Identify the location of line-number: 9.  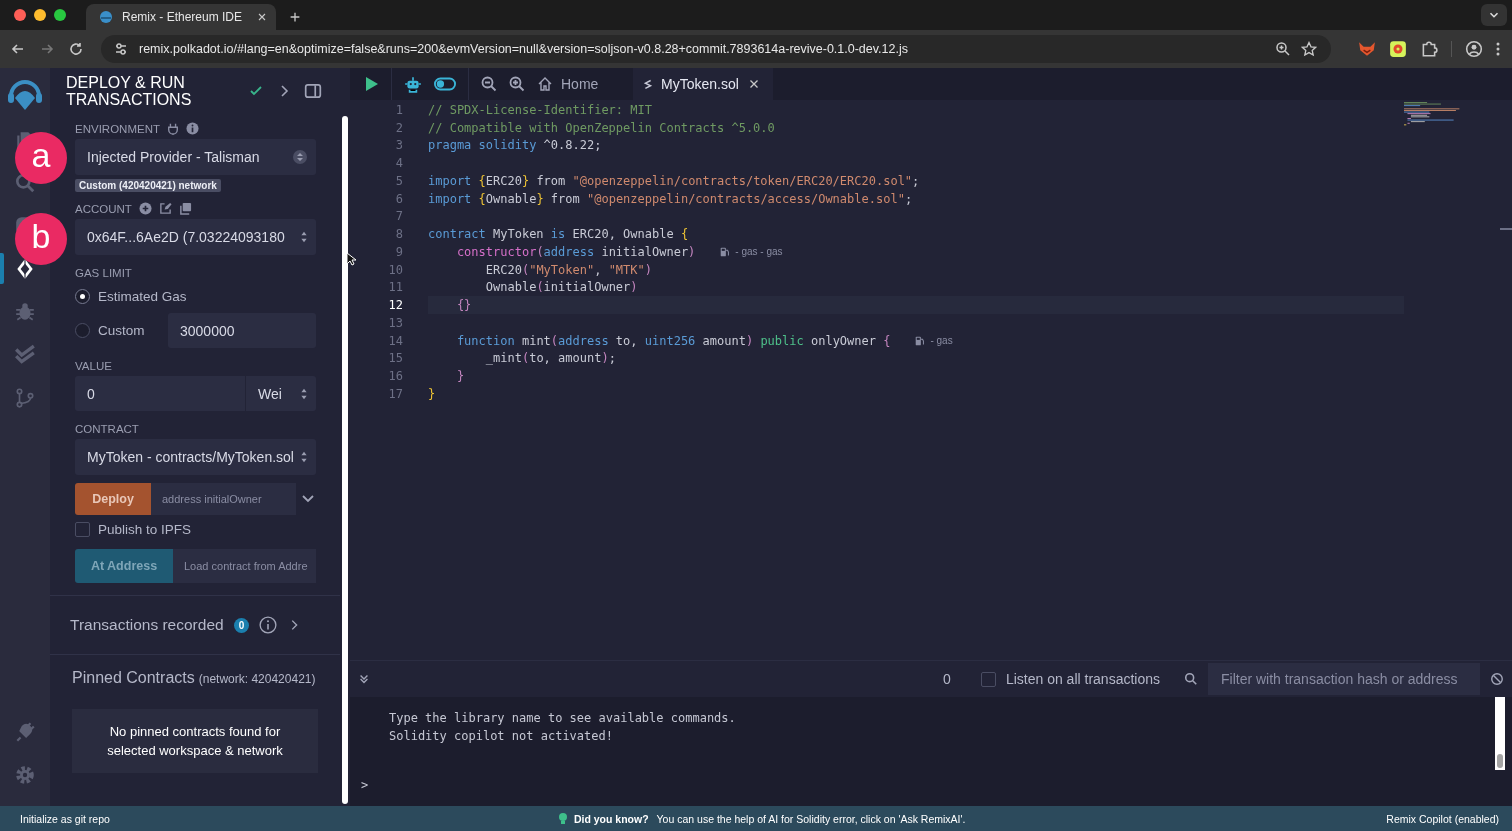
(398, 251).